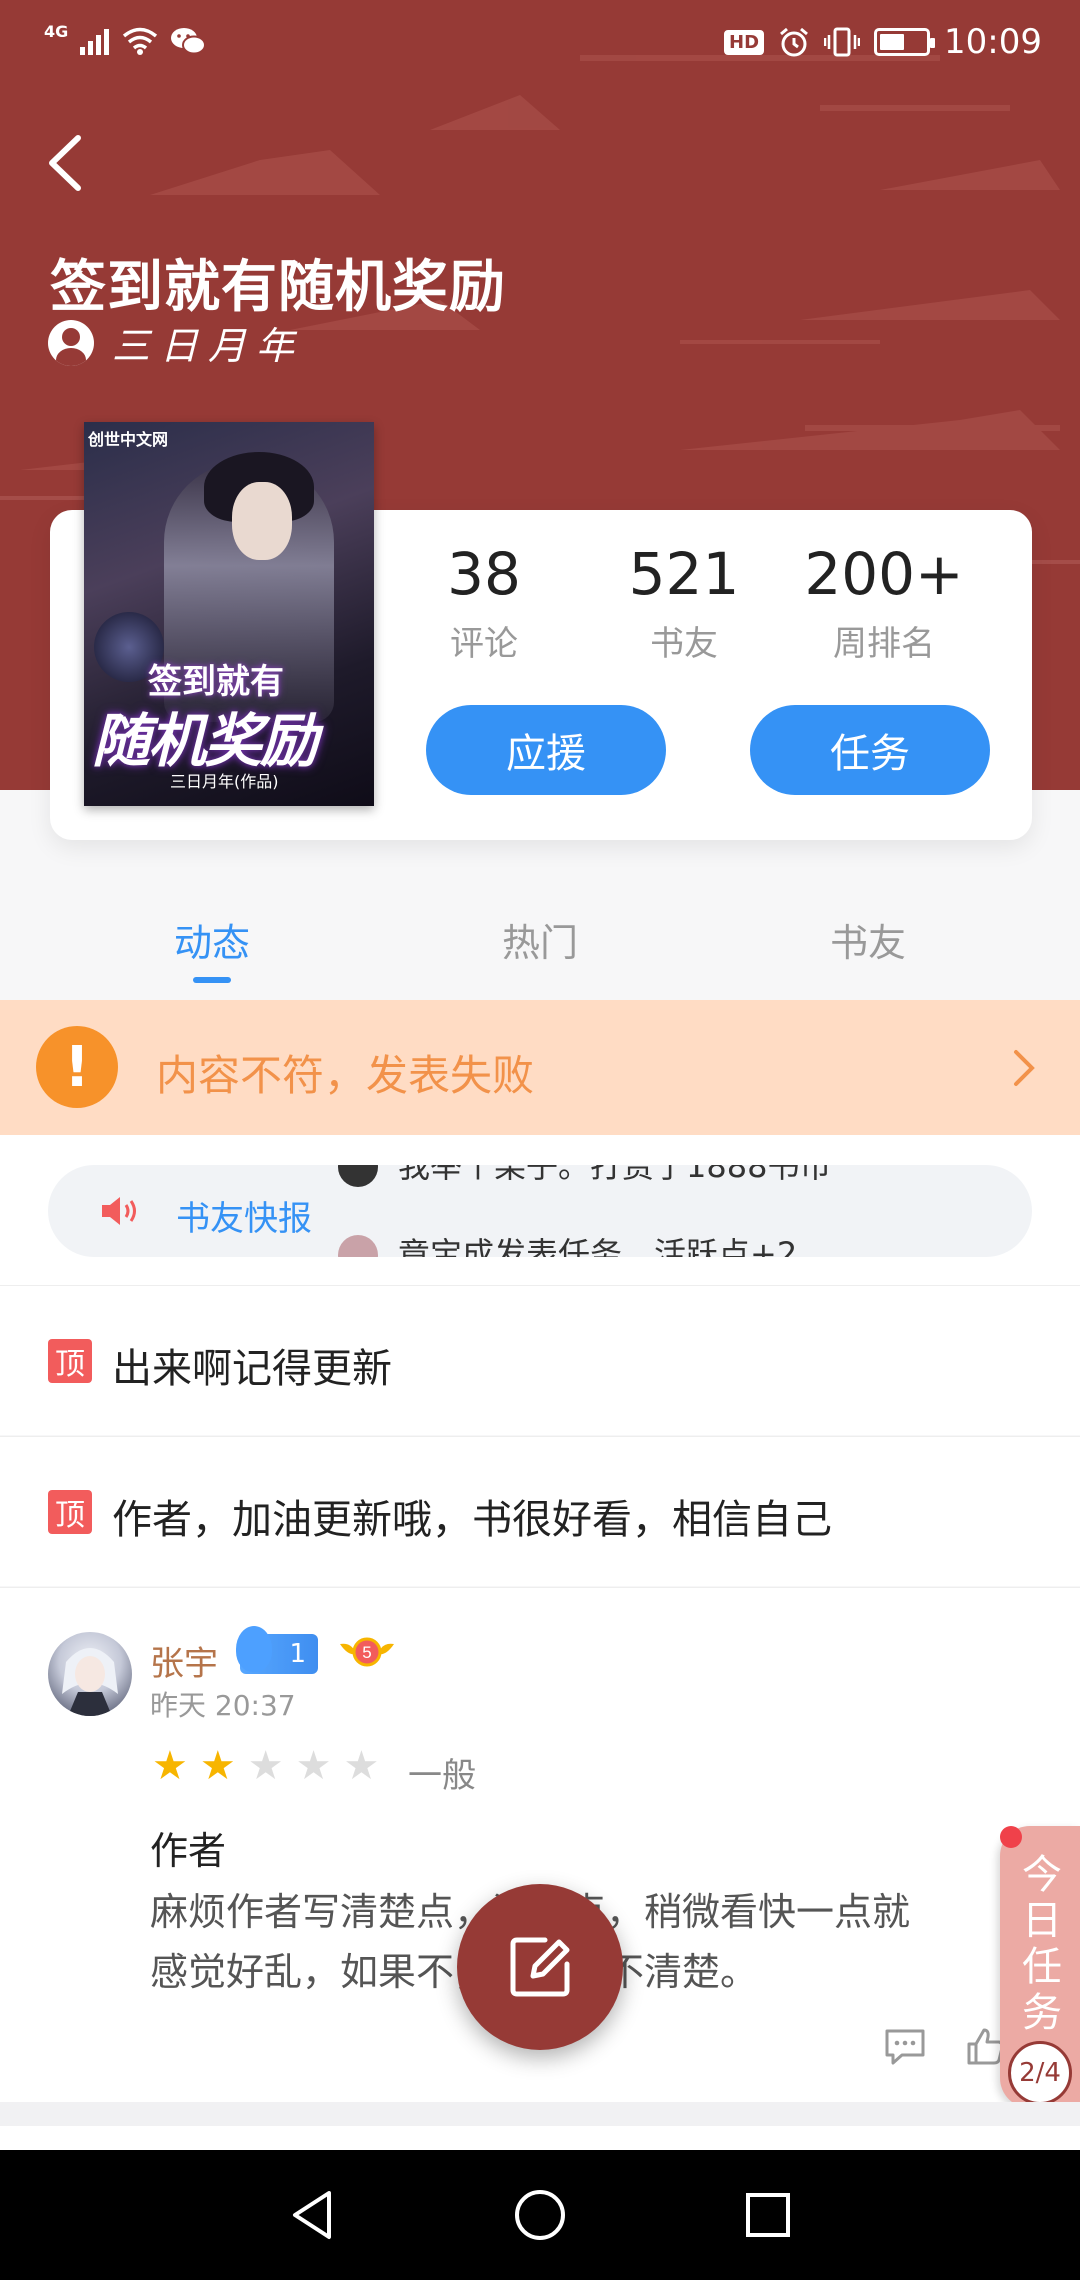 This screenshot has width=1080, height=2280. I want to click on nav-home-icon, so click(540, 2215).